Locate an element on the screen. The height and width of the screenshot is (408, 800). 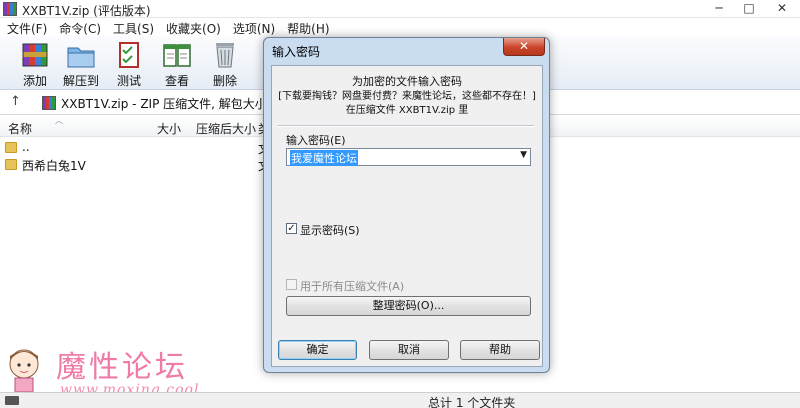
menu-help: 帮助(H) is located at coordinates (309, 27).